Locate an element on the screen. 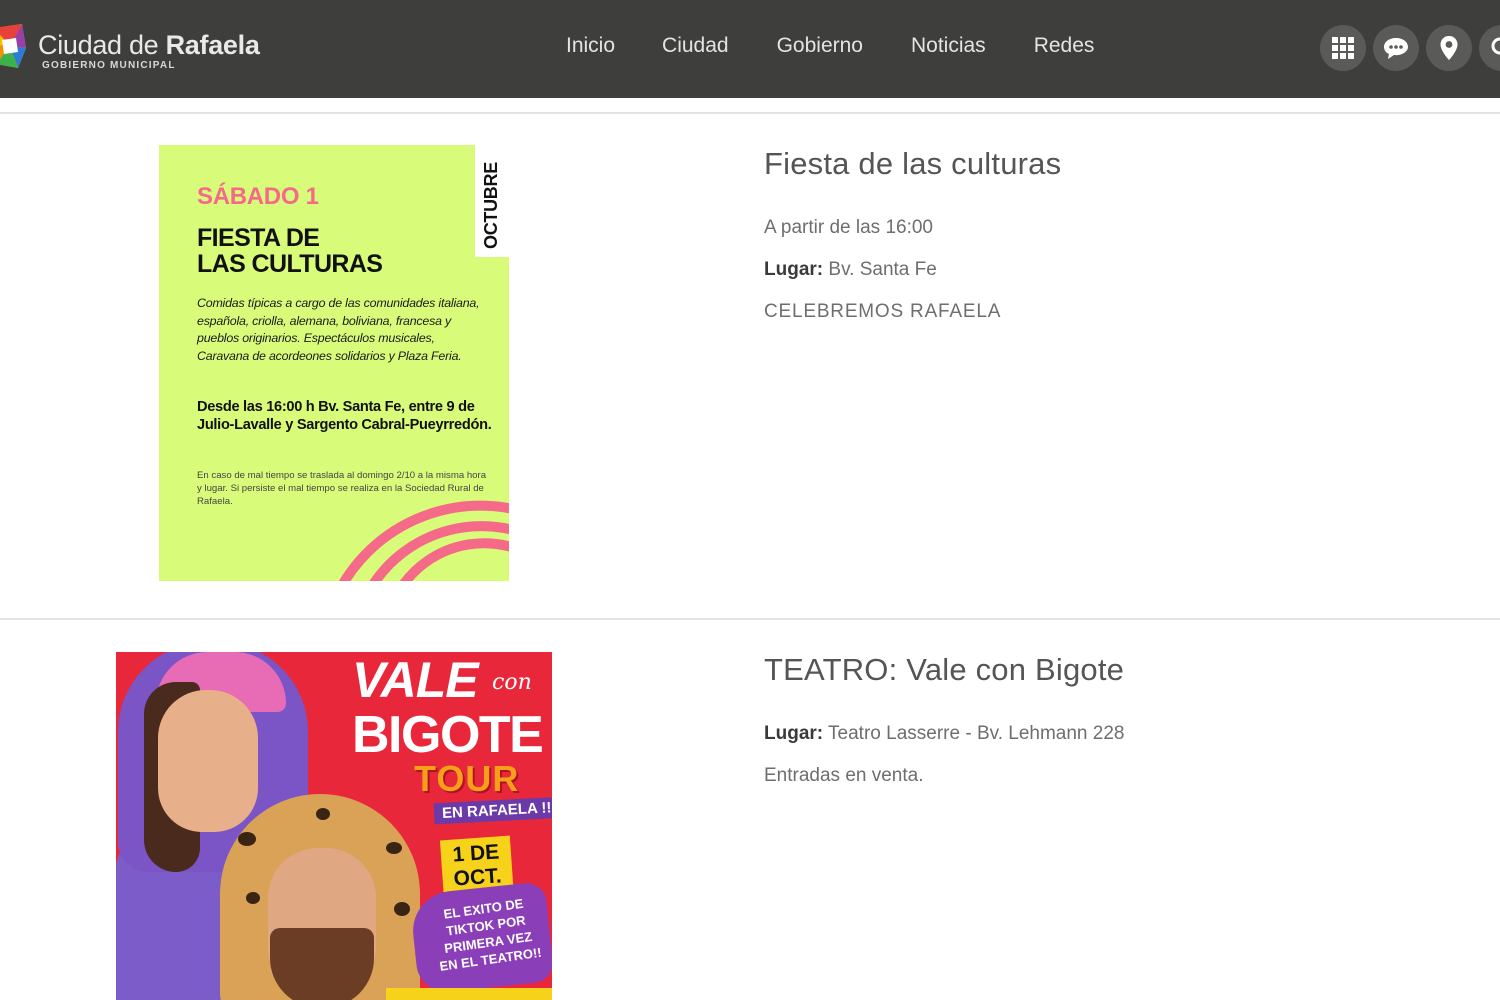 The height and width of the screenshot is (1000, 1500). poster-day: SÁBADO 1 is located at coordinates (258, 196).